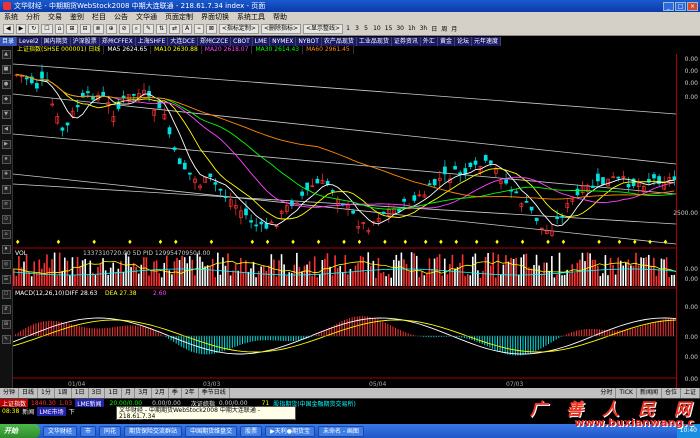 This screenshot has height=438, width=700. What do you see at coordinates (88, 431) in the screenshot?
I see `taskbar-item: 市` at bounding box center [88, 431].